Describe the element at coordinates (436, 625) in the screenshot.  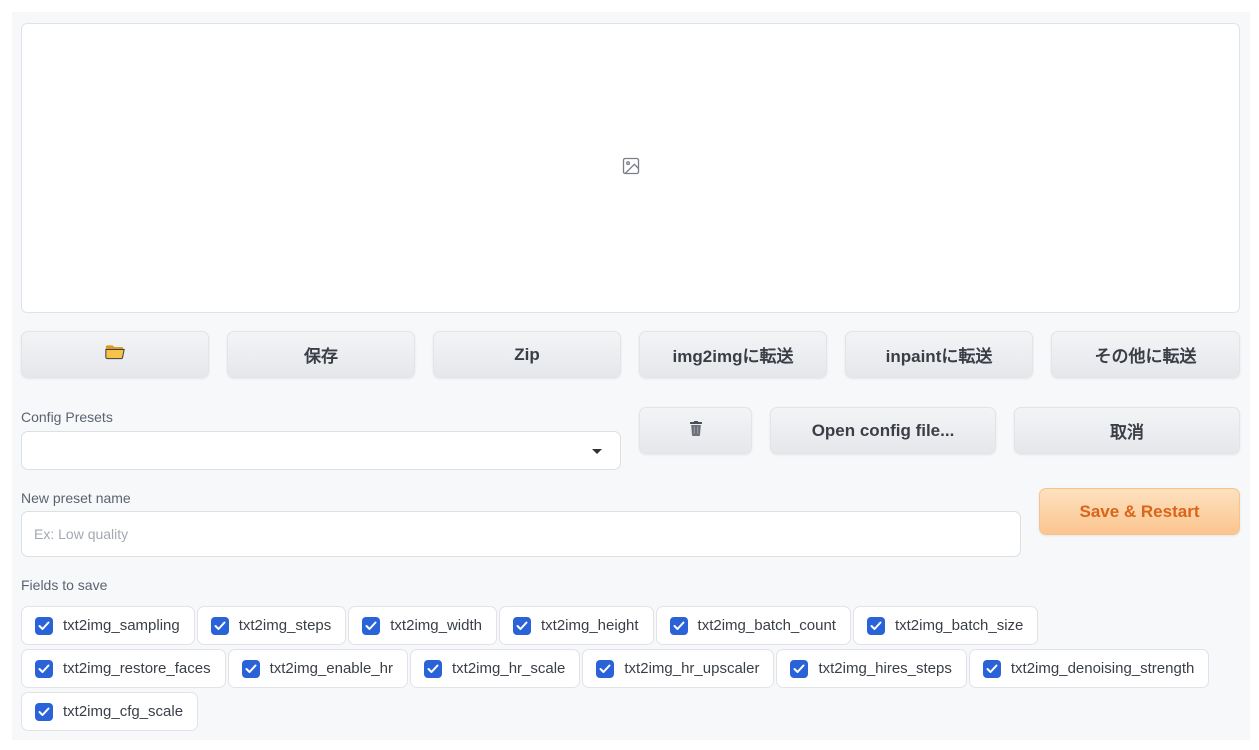
I see `field-checkbox-label: txt2img_width` at that location.